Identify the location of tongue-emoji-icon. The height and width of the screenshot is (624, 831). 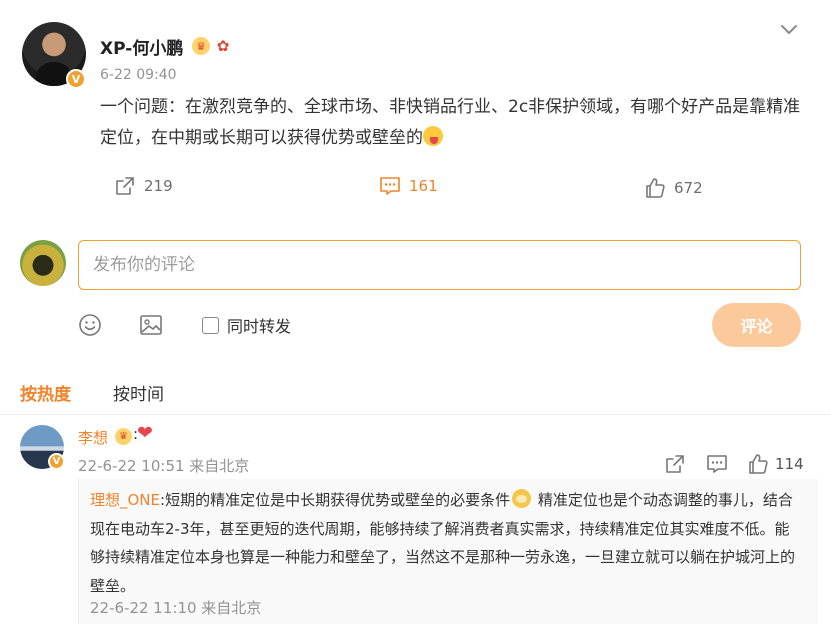
(433, 136).